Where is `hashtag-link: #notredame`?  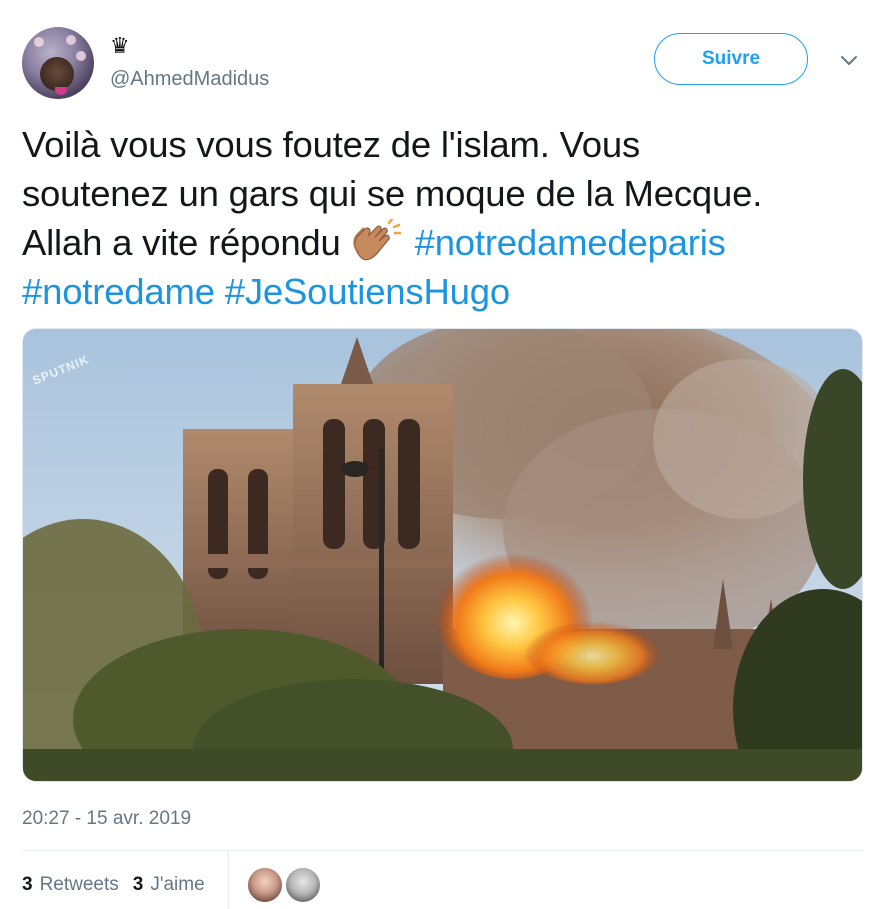 hashtag-link: #notredame is located at coordinates (118, 291).